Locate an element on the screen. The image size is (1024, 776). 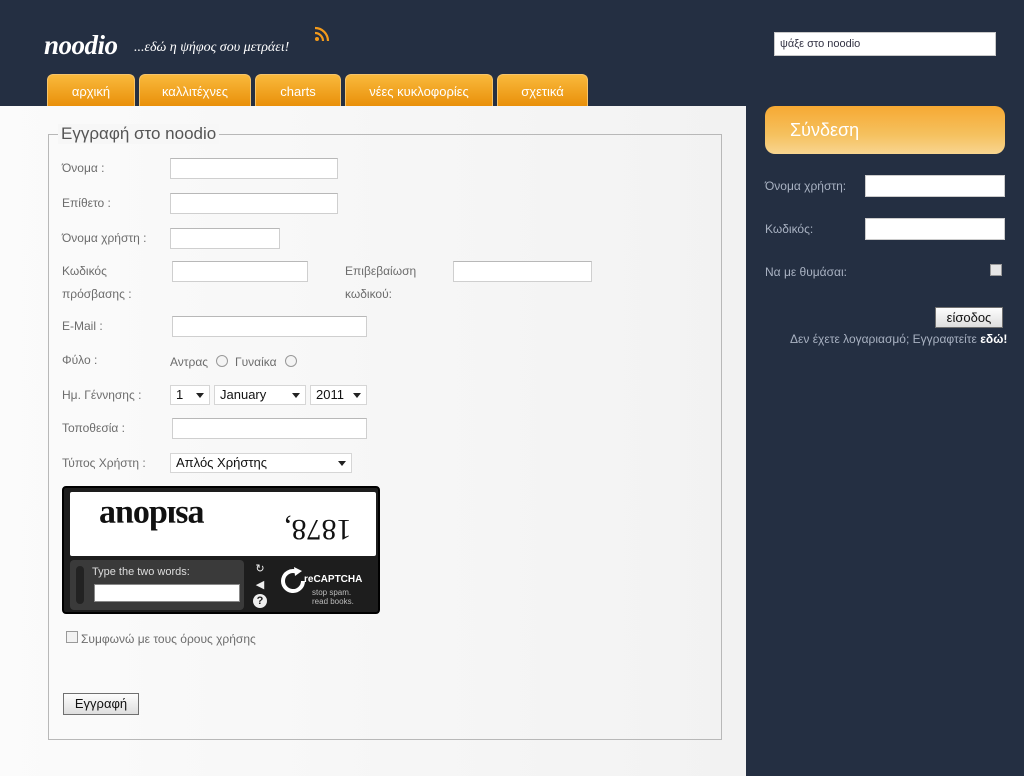
birth-year-select: 2011 is located at coordinates (338, 395).